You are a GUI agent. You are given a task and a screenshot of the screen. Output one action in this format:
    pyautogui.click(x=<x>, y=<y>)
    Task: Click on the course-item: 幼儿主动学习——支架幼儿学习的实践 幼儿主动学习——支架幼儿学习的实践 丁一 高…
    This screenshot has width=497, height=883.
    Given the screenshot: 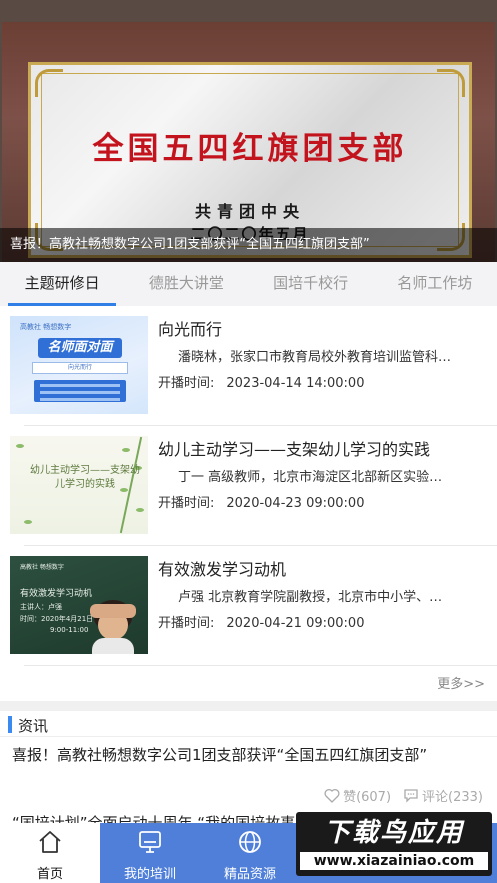 What is the action you would take?
    pyautogui.click(x=248, y=486)
    